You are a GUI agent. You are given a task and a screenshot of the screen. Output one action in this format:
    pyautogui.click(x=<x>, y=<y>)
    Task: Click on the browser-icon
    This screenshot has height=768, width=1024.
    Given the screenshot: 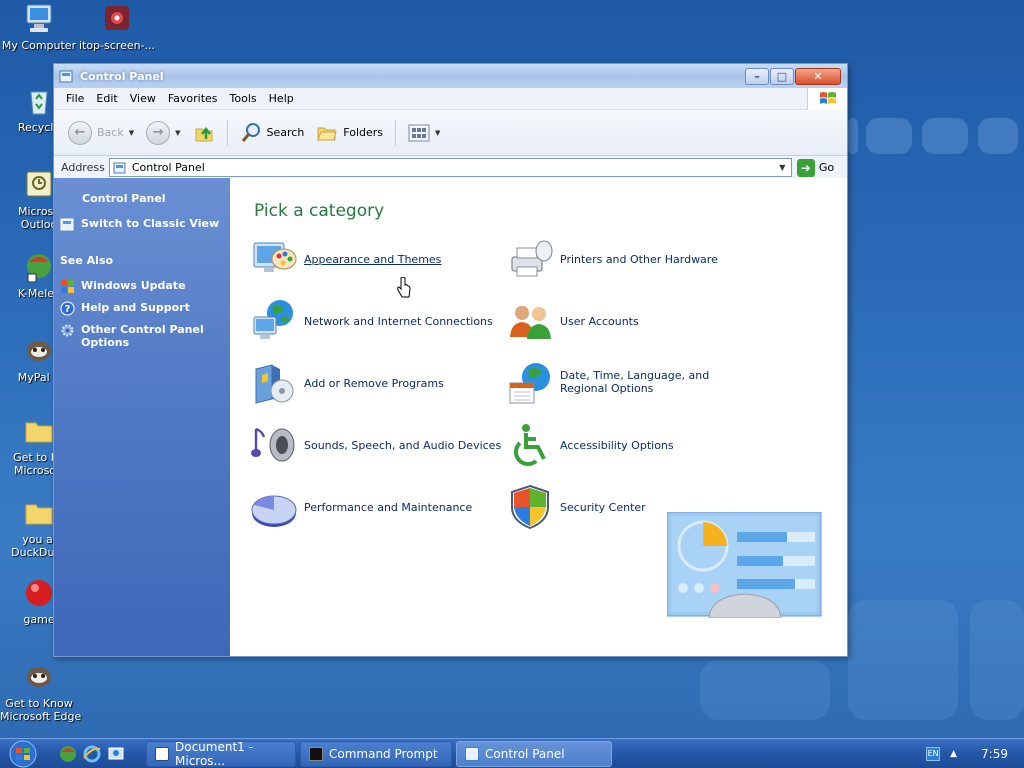 What is the action you would take?
    pyautogui.click(x=68, y=753)
    